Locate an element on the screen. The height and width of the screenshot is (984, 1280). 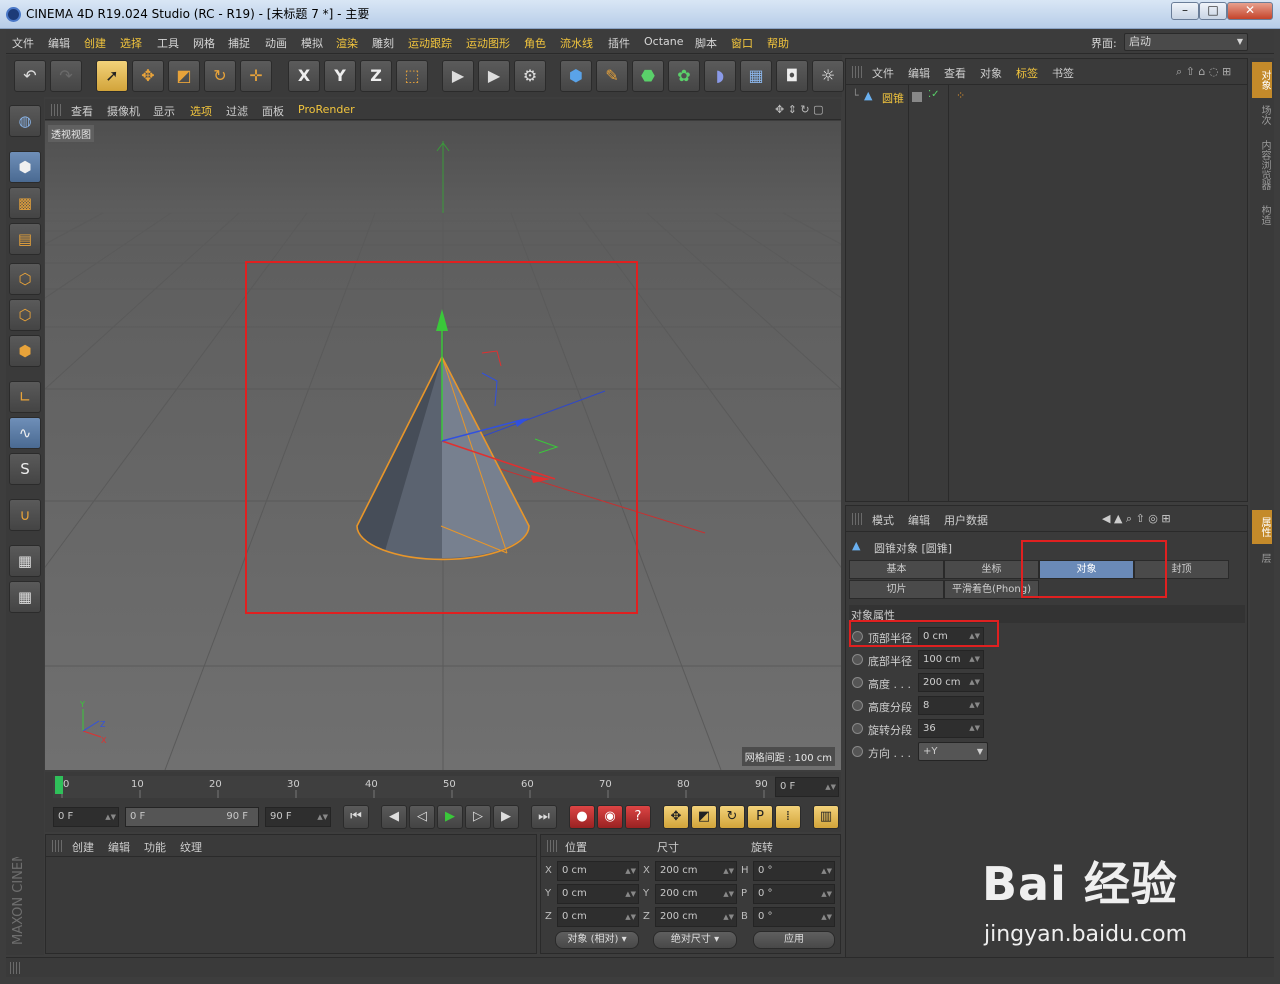
side-tab-structure: 构造 is located at coordinates (1262, 215).